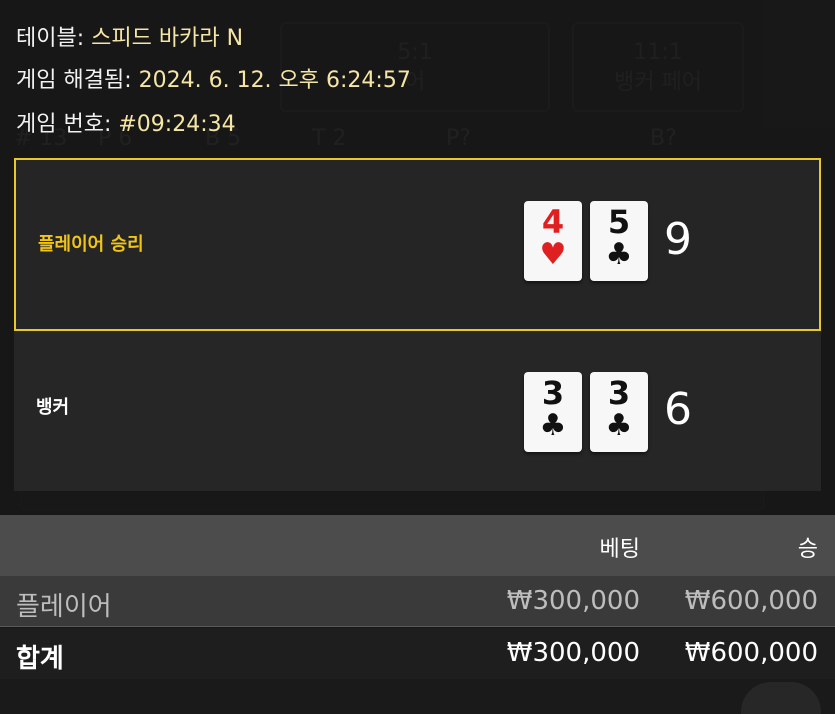 The width and height of the screenshot is (835, 714). Describe the element at coordinates (40, 659) in the screenshot. I see `total-label: 합계` at that location.